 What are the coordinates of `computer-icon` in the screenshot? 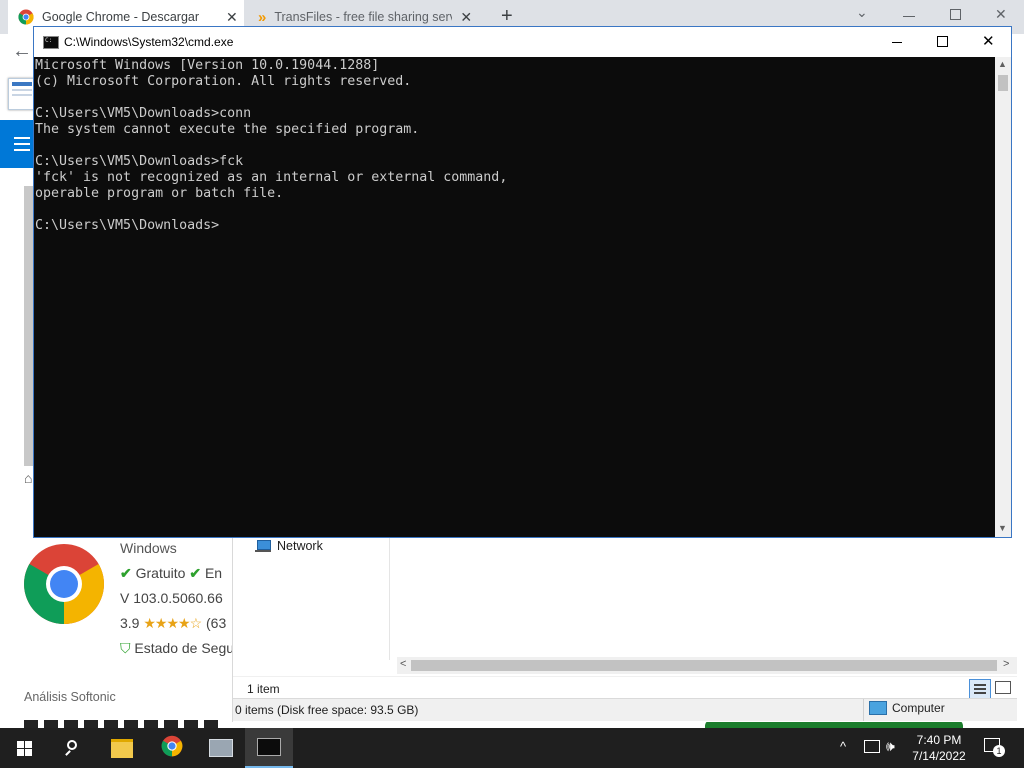 It's located at (878, 708).